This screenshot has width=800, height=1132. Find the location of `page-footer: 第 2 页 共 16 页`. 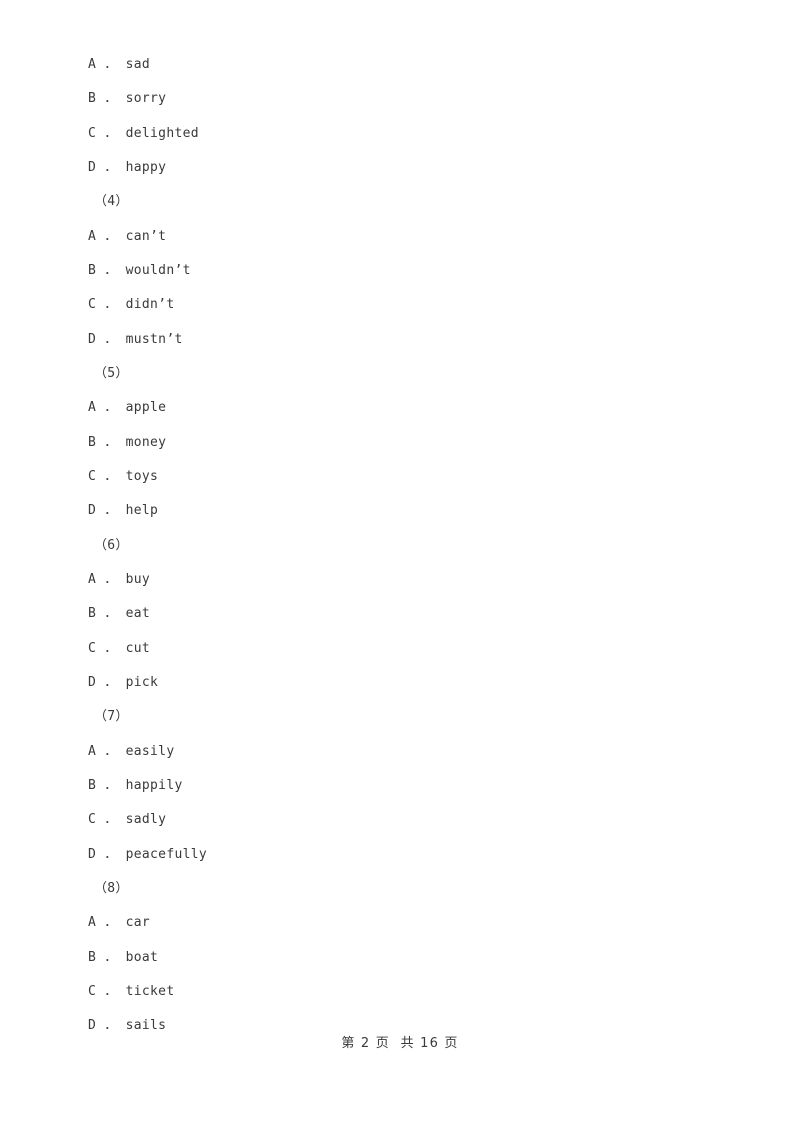

page-footer: 第 2 页 共 16 页 is located at coordinates (400, 1043).